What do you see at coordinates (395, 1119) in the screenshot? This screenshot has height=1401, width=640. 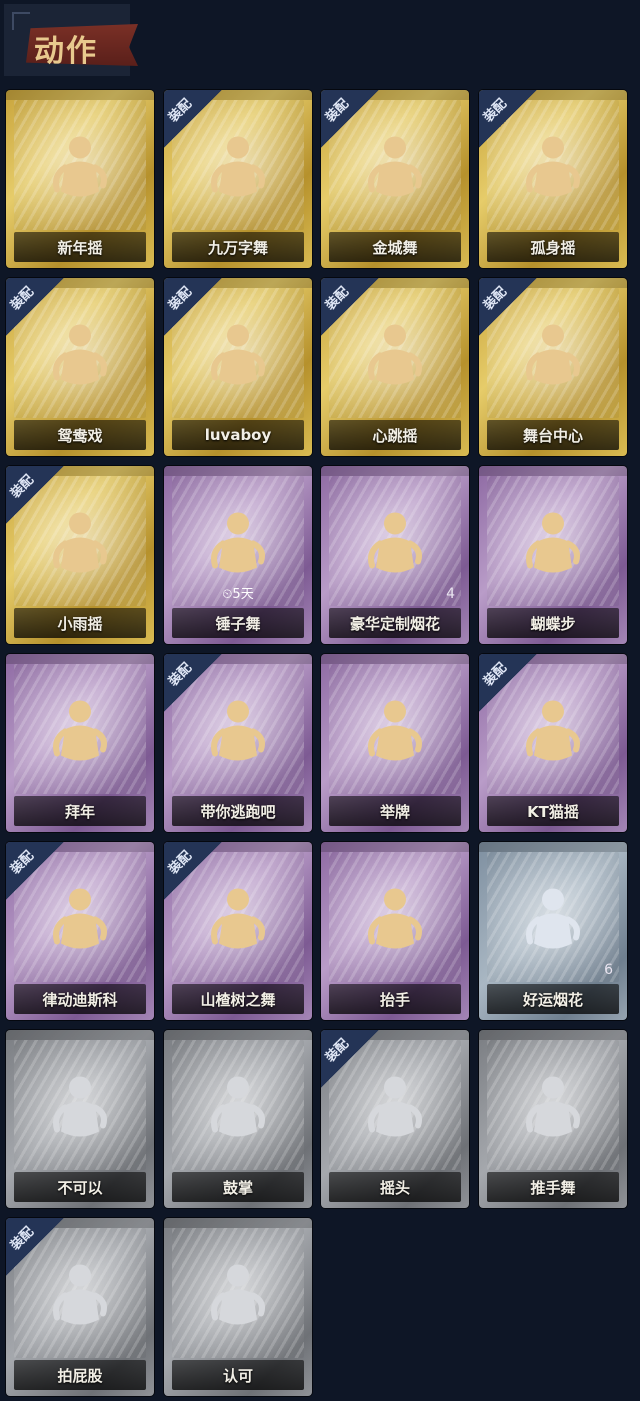 I see `action-card: 摇头 装配` at bounding box center [395, 1119].